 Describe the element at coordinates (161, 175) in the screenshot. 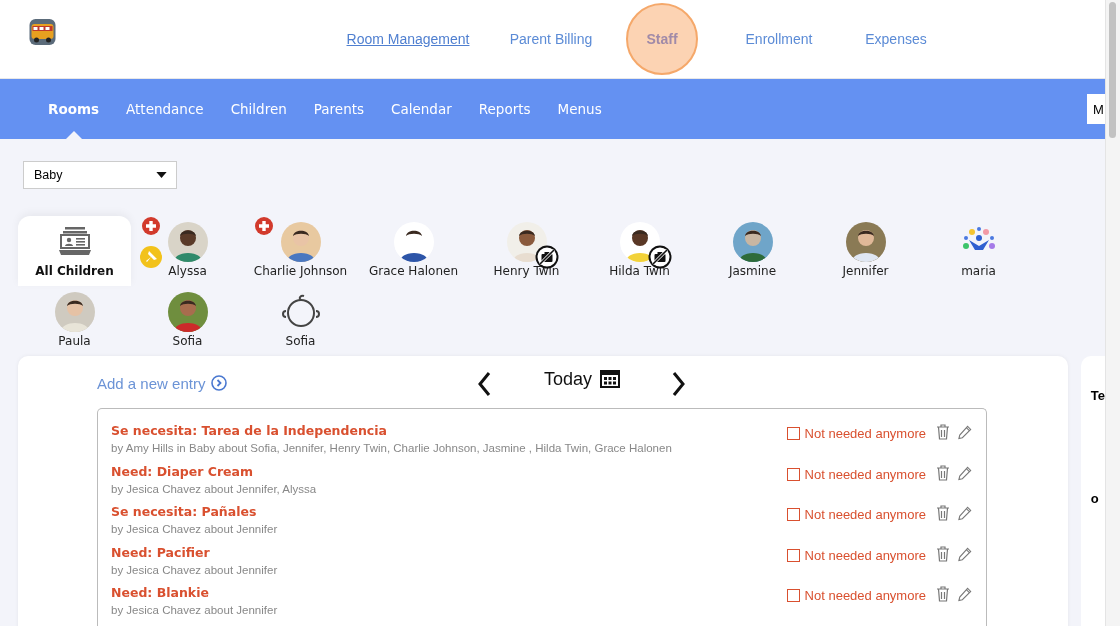

I see `caret-icon` at that location.